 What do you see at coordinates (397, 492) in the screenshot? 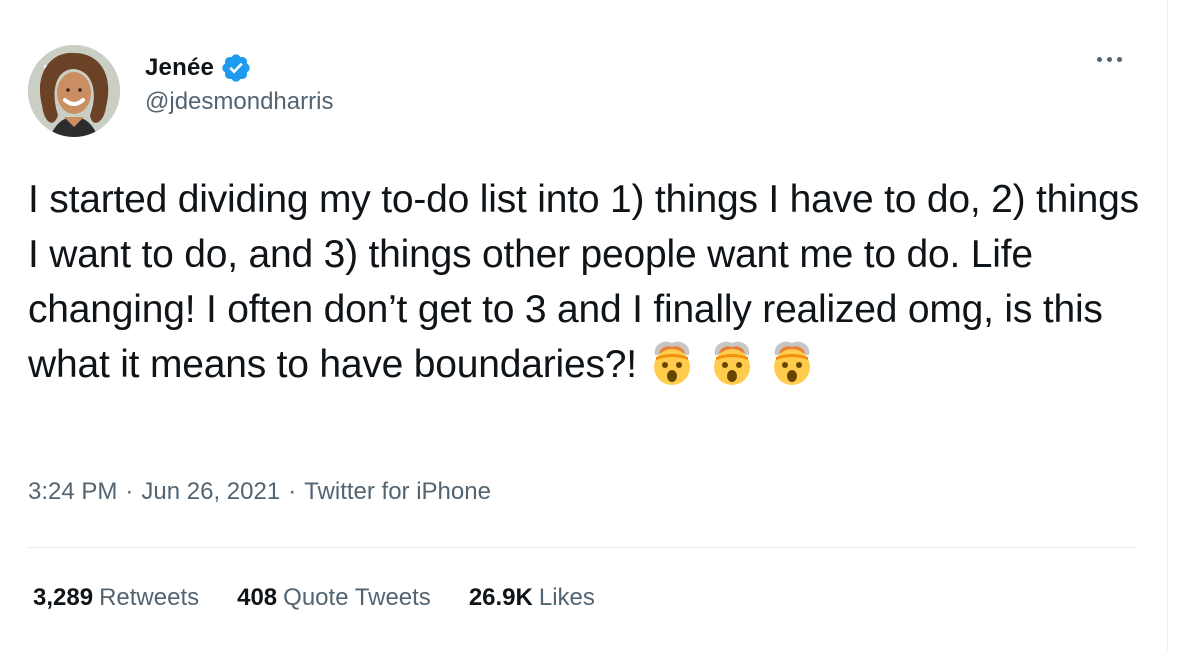
I see `tweet-source: Twitter for iPhone` at bounding box center [397, 492].